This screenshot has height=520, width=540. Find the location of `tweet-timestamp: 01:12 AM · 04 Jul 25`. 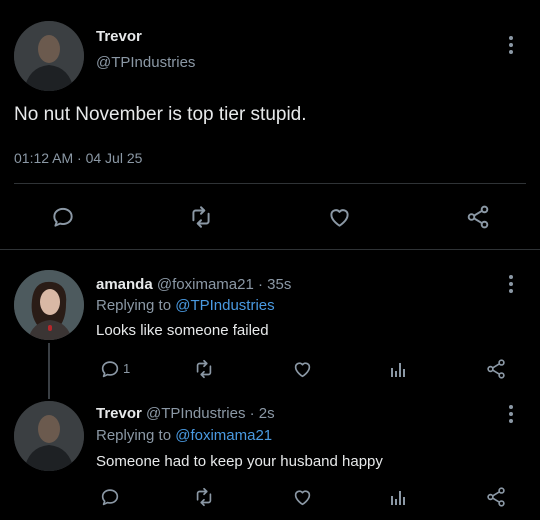

tweet-timestamp: 01:12 AM · 04 Jul 25 is located at coordinates (78, 158).